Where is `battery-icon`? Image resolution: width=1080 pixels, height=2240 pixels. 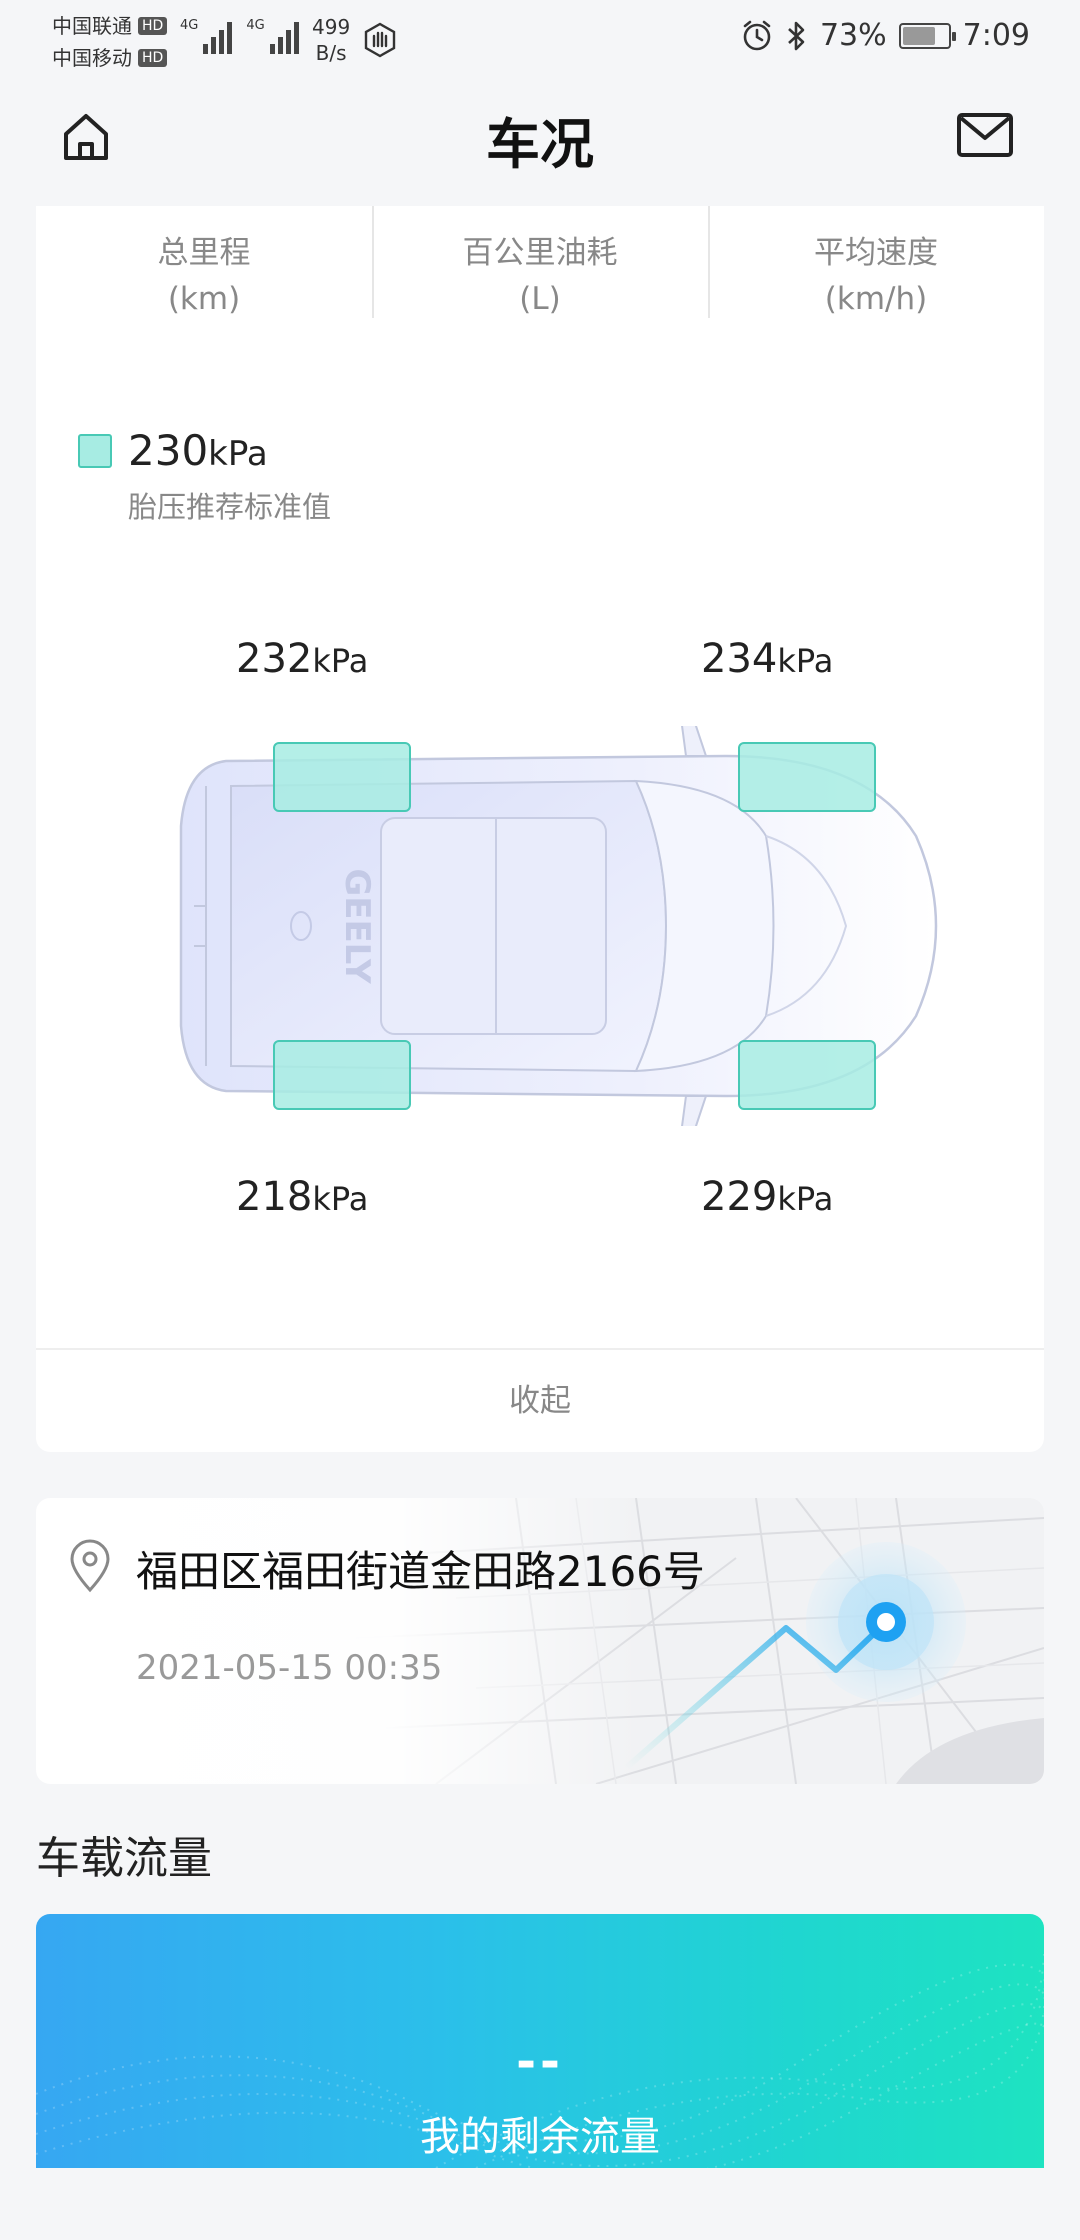
battery-icon is located at coordinates (927, 35).